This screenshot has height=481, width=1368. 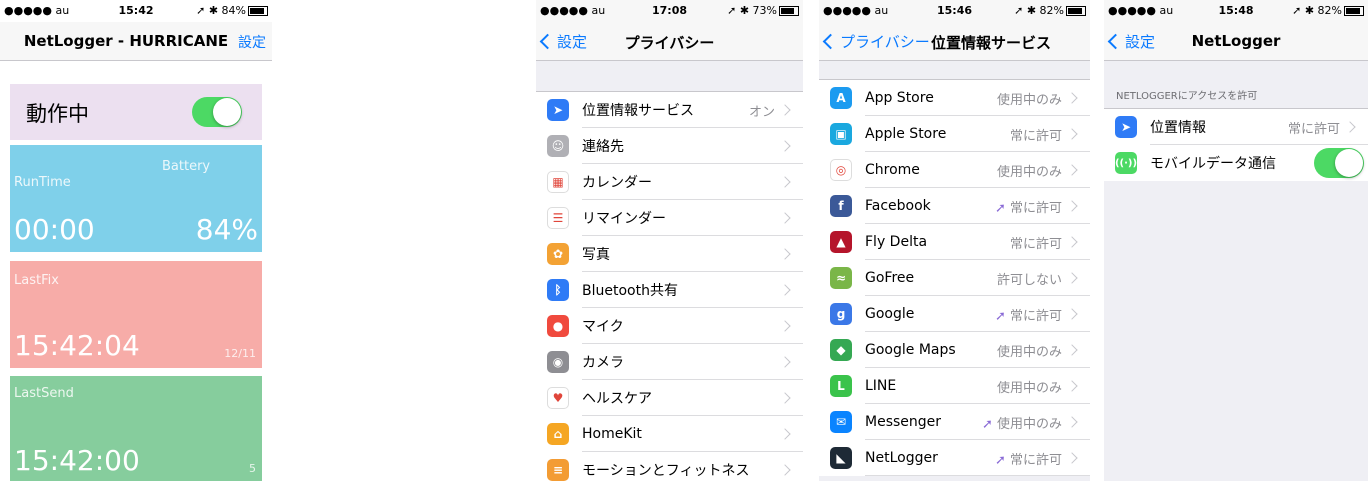 What do you see at coordinates (669, 326) in the screenshot?
I see `list-item: ● マイク` at bounding box center [669, 326].